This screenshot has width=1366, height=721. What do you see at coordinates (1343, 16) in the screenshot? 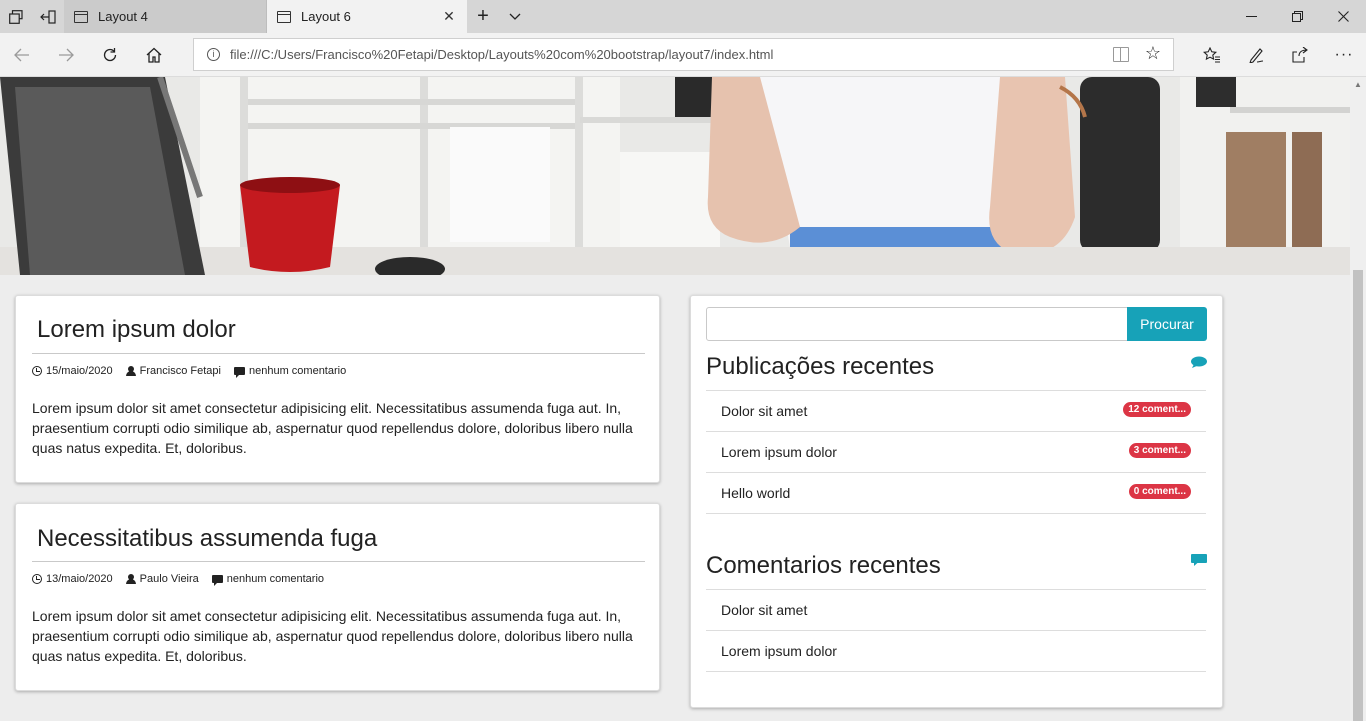
I see `close-window-icon` at bounding box center [1343, 16].